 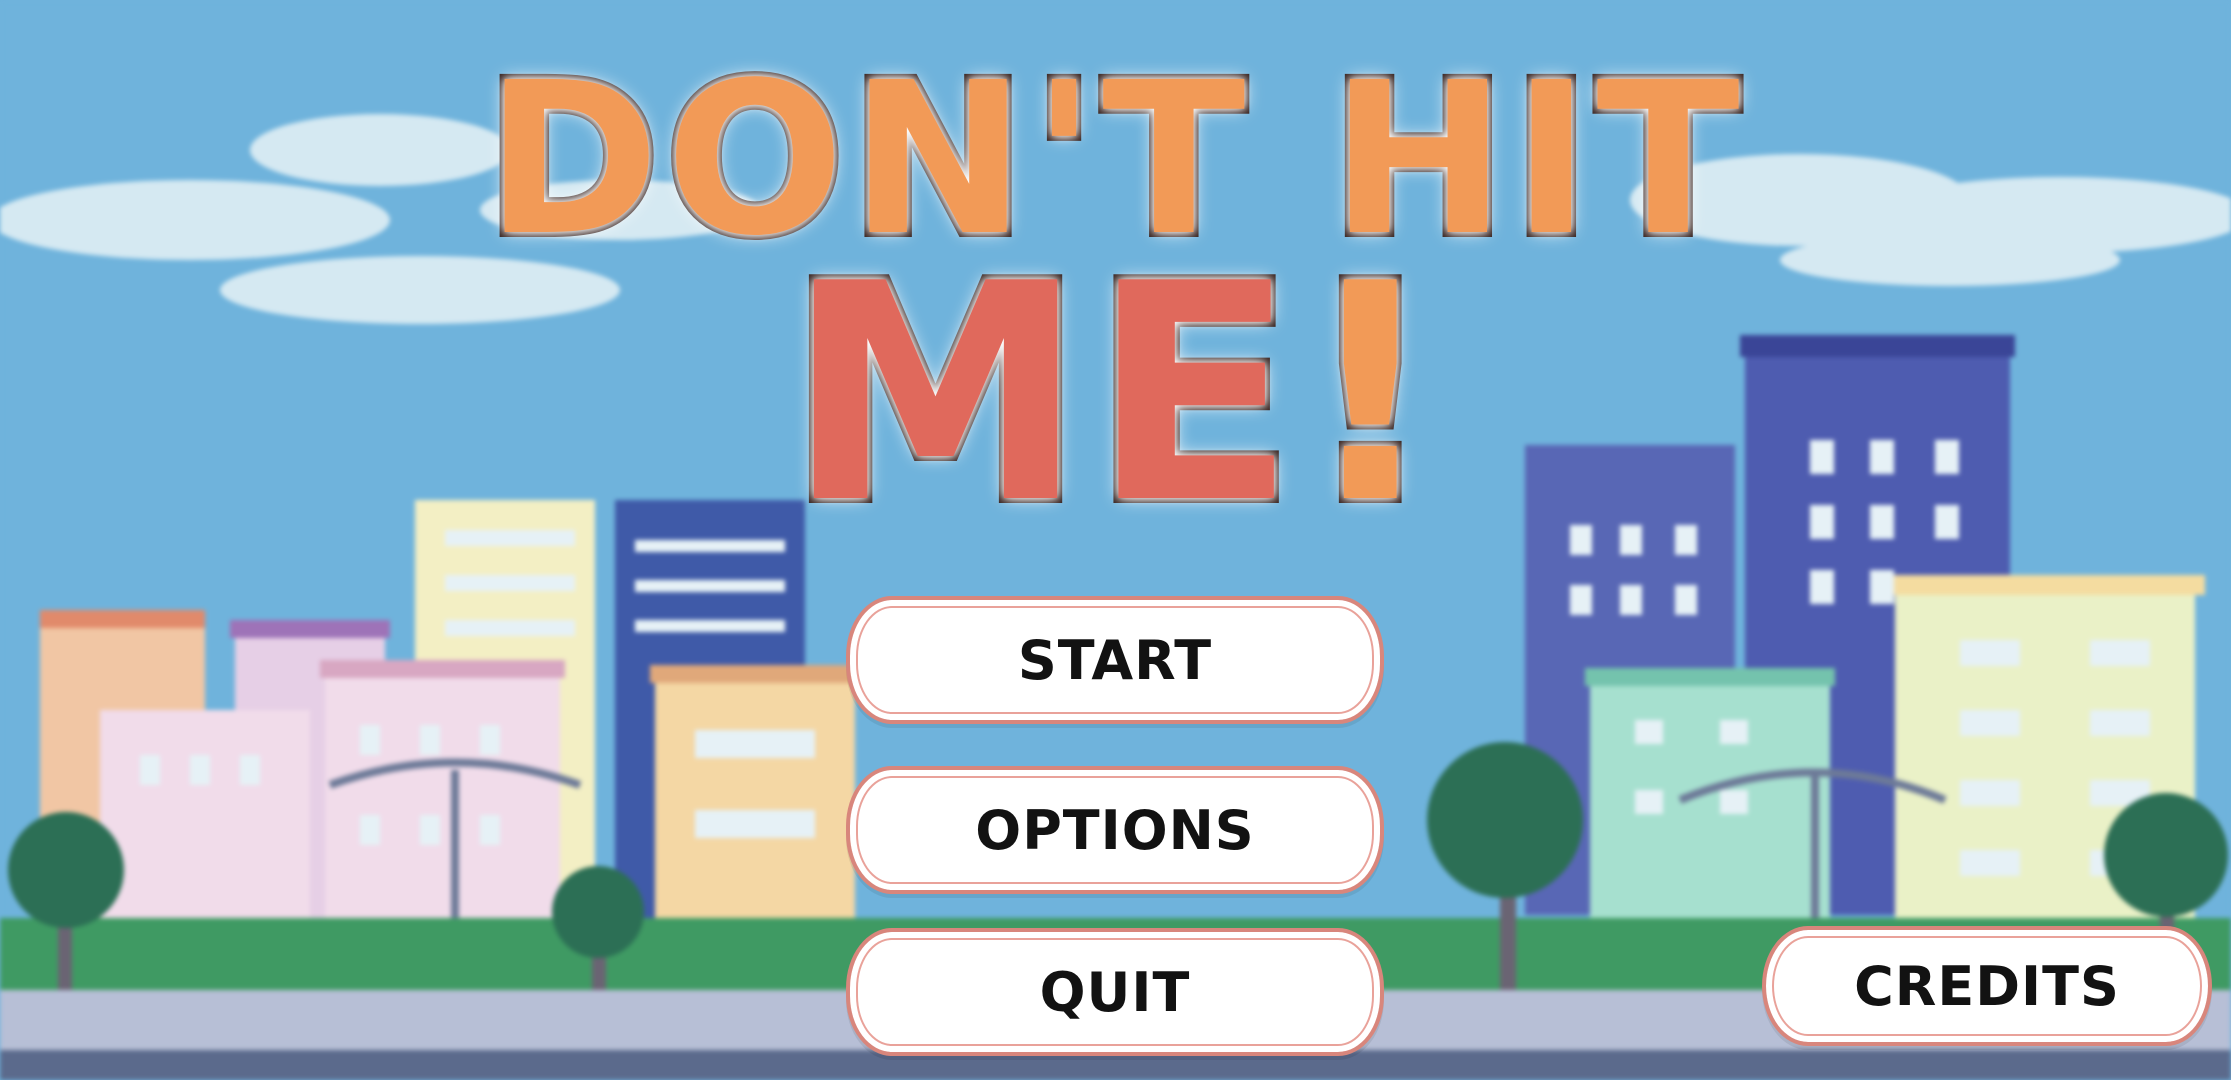 I want to click on game-title-word: ME, so click(x=1041, y=394).